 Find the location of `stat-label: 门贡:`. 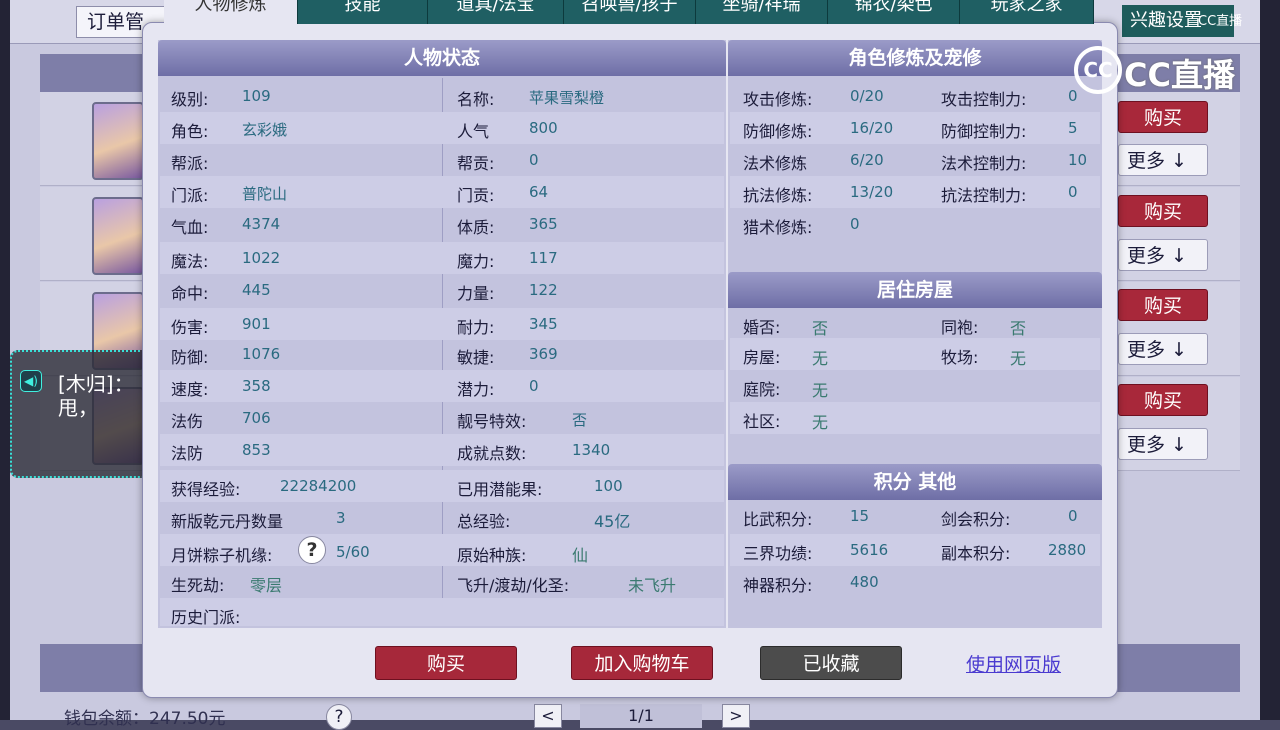

stat-label: 门贡: is located at coordinates (476, 195).